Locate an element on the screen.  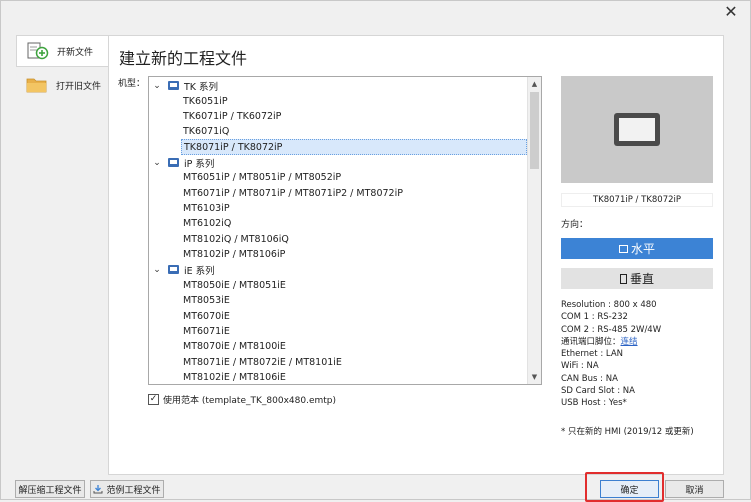
tree-group: ⌄ iE 系列 is located at coordinates (182, 270).